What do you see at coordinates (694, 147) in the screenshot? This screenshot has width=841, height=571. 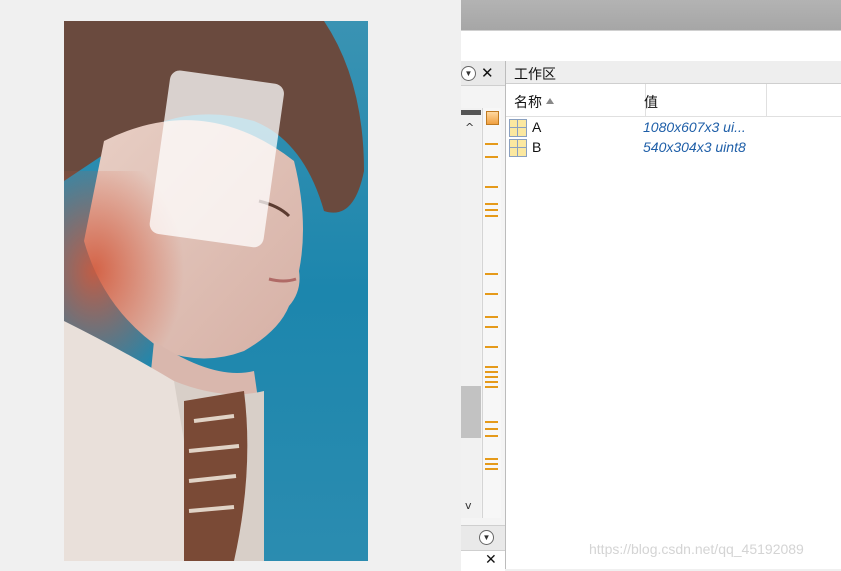 I see `variable-value: 540x304x3 uint8` at bounding box center [694, 147].